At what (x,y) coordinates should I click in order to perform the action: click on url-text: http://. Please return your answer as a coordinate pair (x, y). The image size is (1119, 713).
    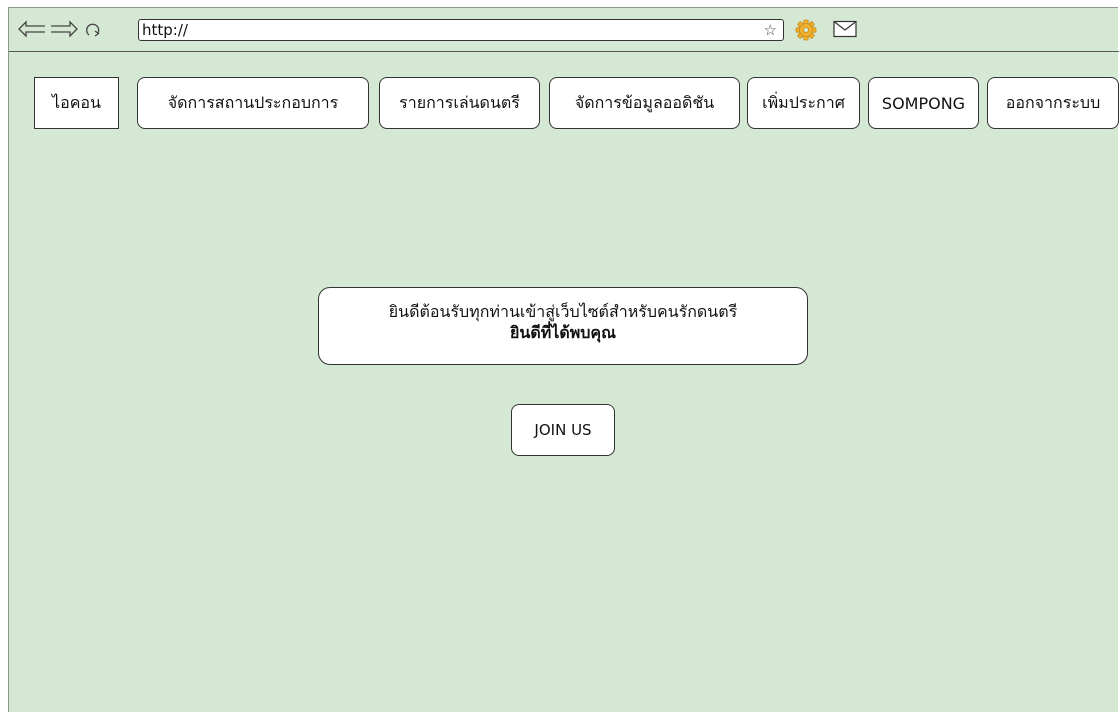
    Looking at the image, I should click on (165, 30).